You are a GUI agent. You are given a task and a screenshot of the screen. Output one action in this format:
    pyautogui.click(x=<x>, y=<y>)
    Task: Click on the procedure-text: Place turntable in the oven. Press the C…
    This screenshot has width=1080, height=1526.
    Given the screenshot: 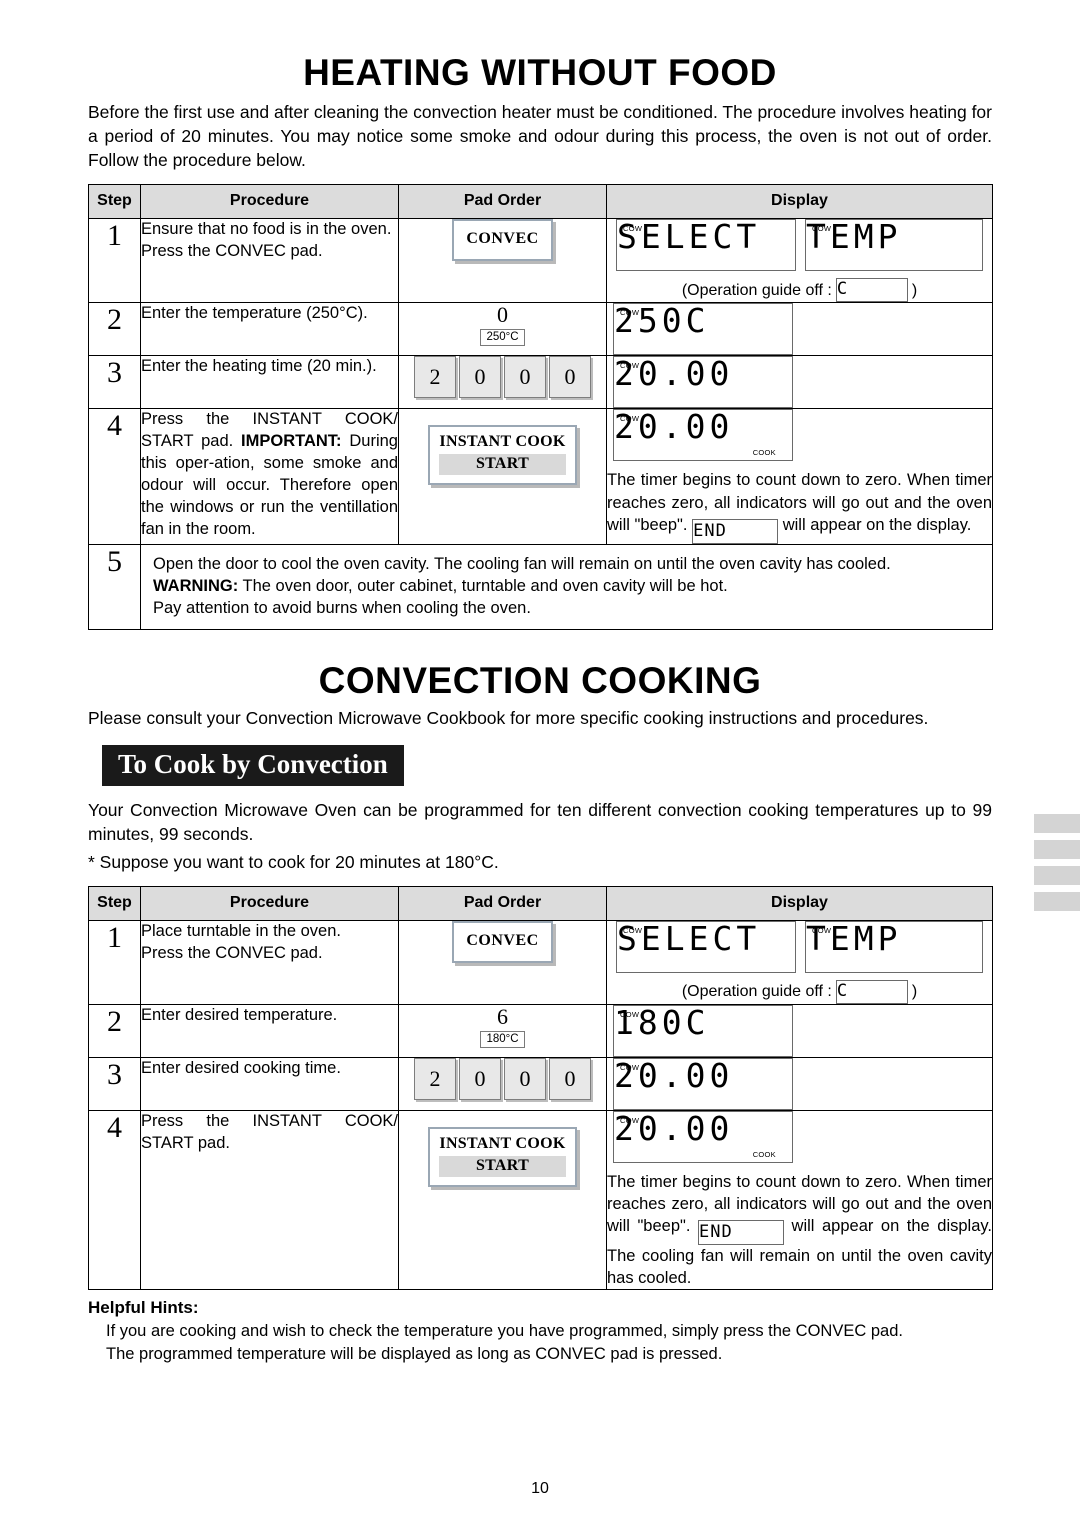 What is the action you would take?
    pyautogui.click(x=269, y=963)
    